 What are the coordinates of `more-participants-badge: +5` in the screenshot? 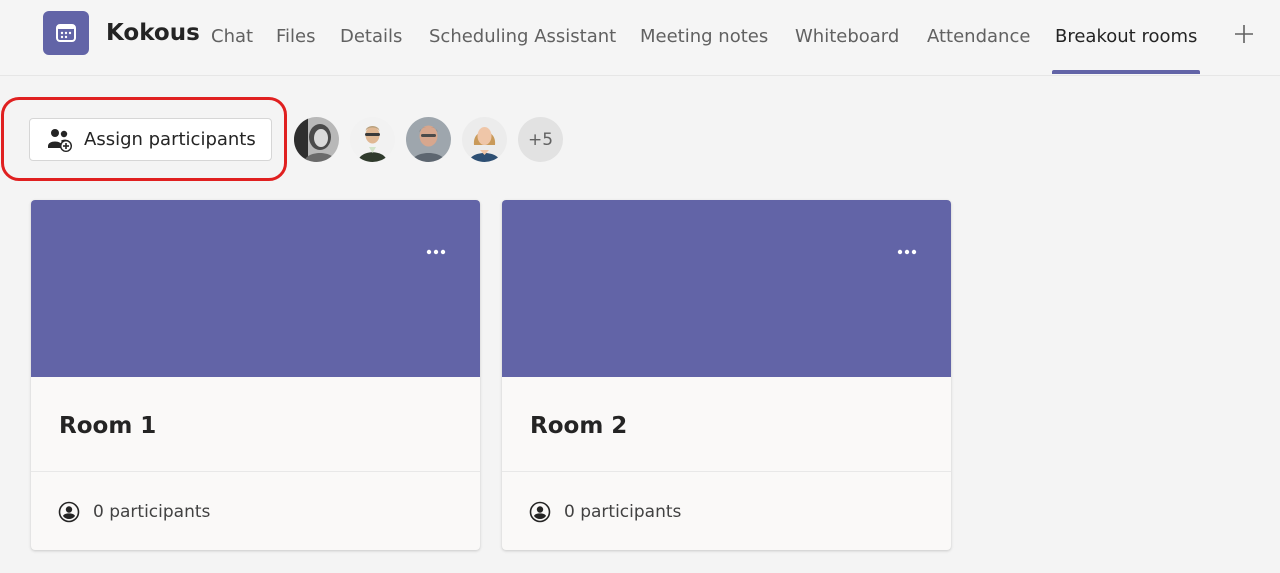 It's located at (540, 139).